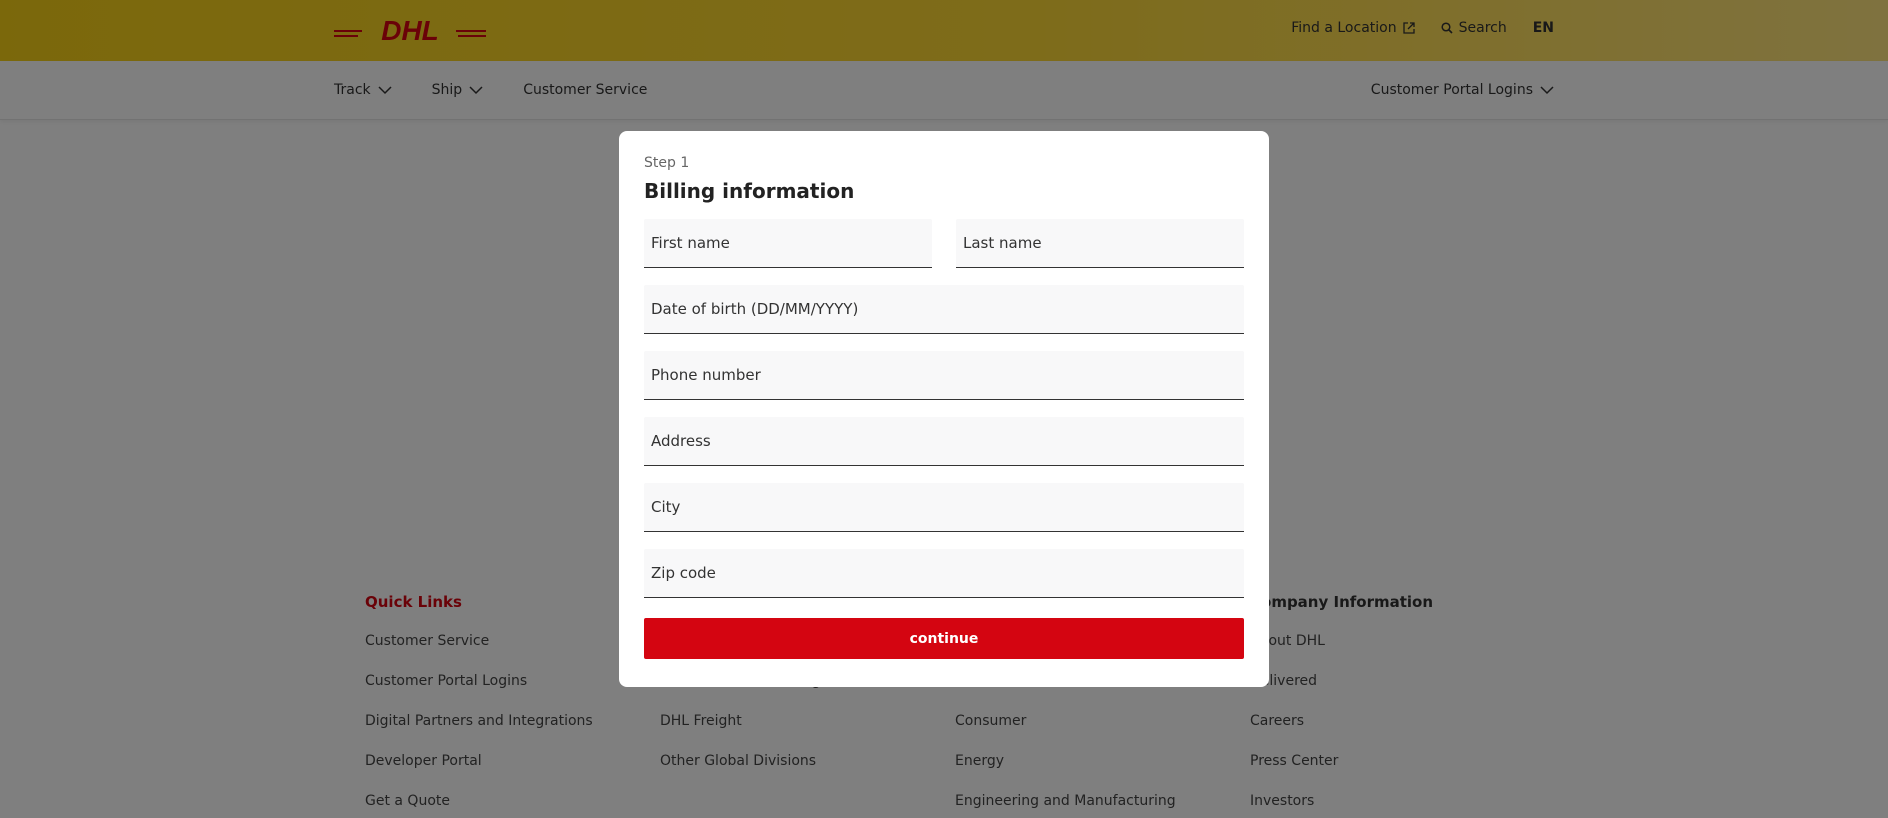 This screenshot has width=1888, height=818. I want to click on first-name-input, so click(788, 243).